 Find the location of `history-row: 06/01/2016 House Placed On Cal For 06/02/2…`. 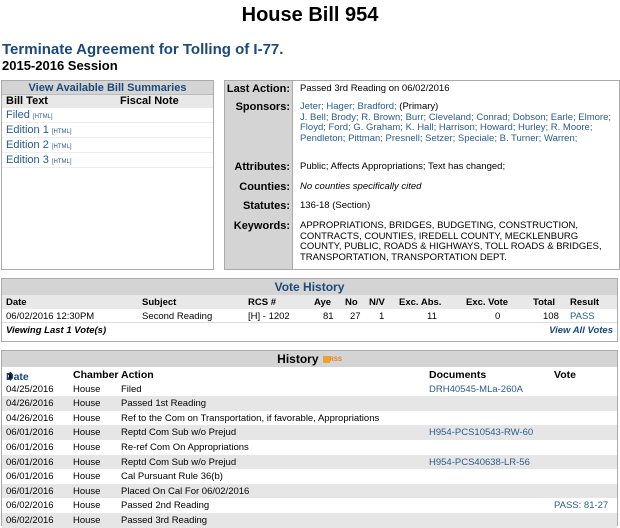

history-row: 06/01/2016 House Placed On Cal For 06/02/2… is located at coordinates (309, 491).